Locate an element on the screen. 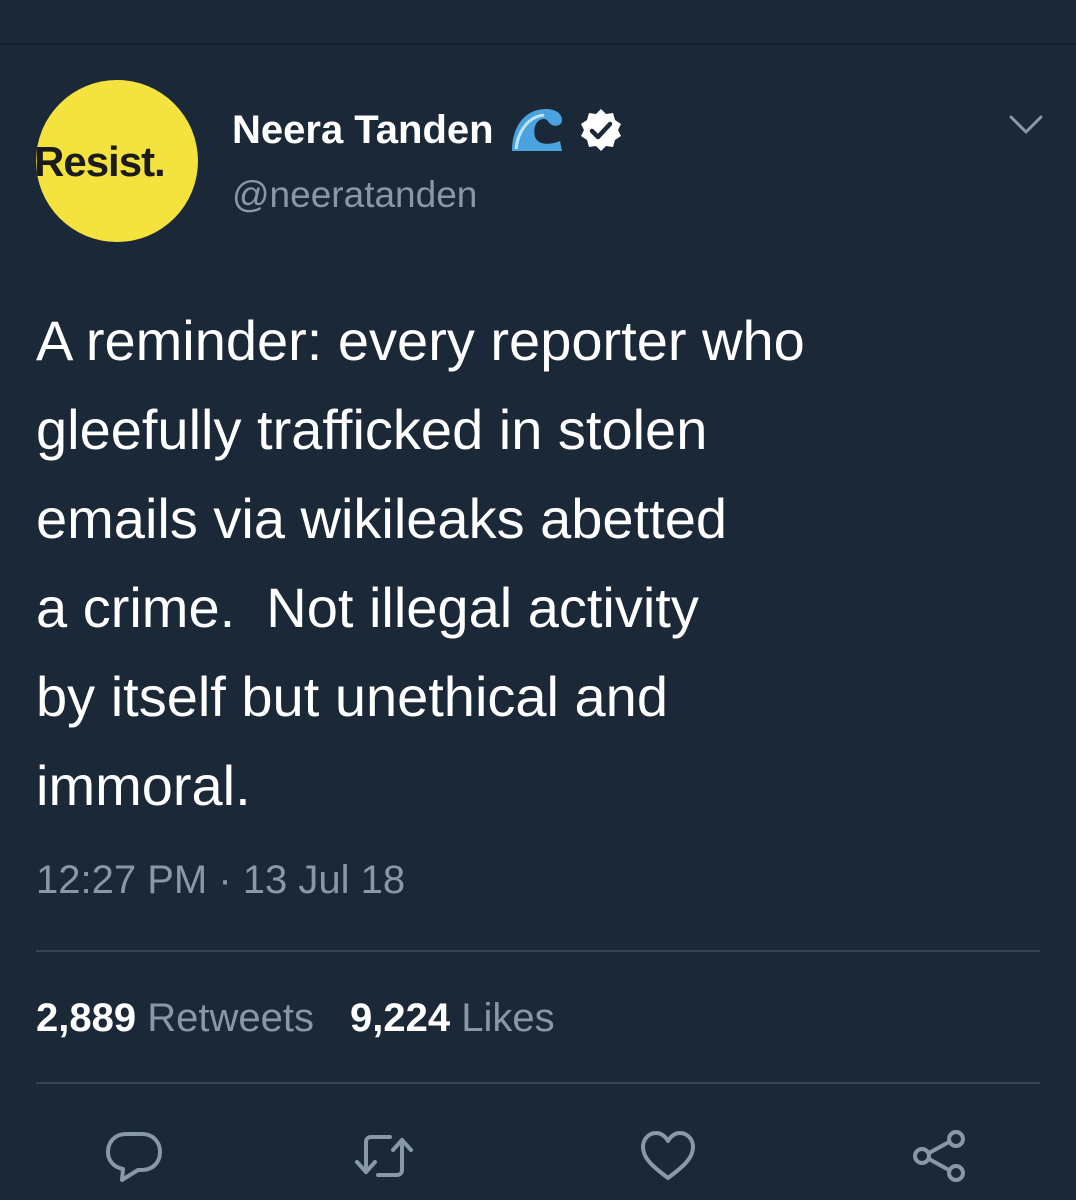 This screenshot has height=1200, width=1076. share-icon is located at coordinates (939, 1156).